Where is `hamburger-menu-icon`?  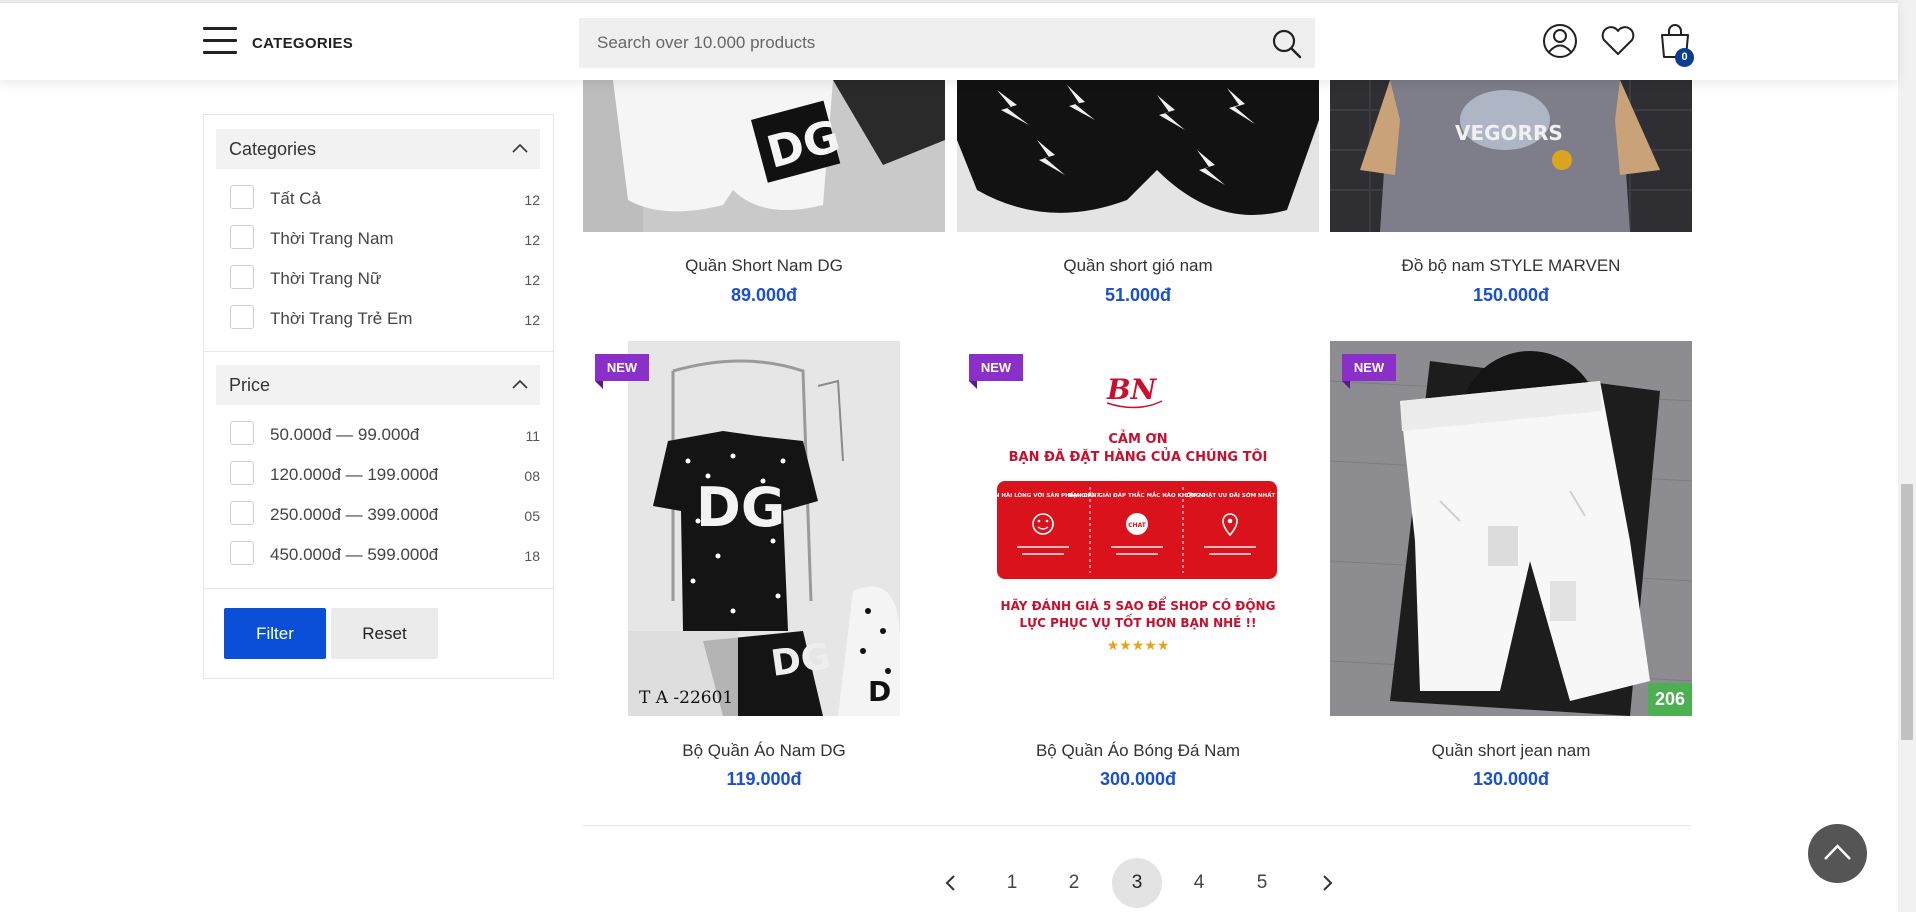 hamburger-menu-icon is located at coordinates (220, 42).